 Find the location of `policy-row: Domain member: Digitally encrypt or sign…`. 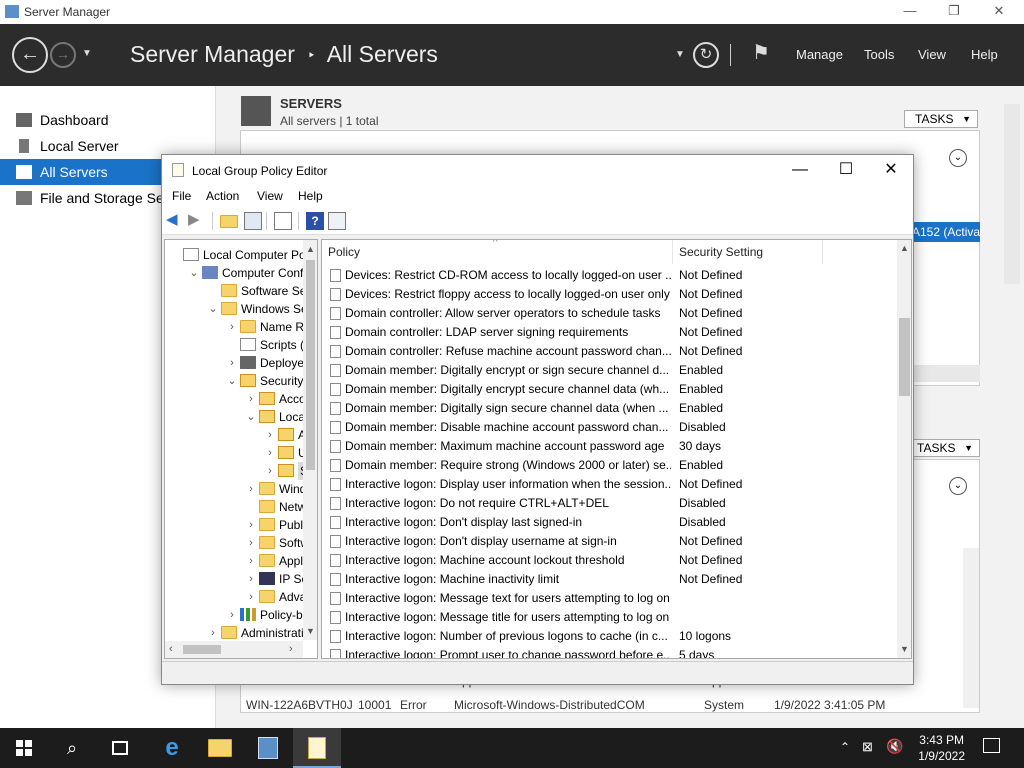

policy-row: Domain member: Digitally encrypt or sign… is located at coordinates (609, 370).